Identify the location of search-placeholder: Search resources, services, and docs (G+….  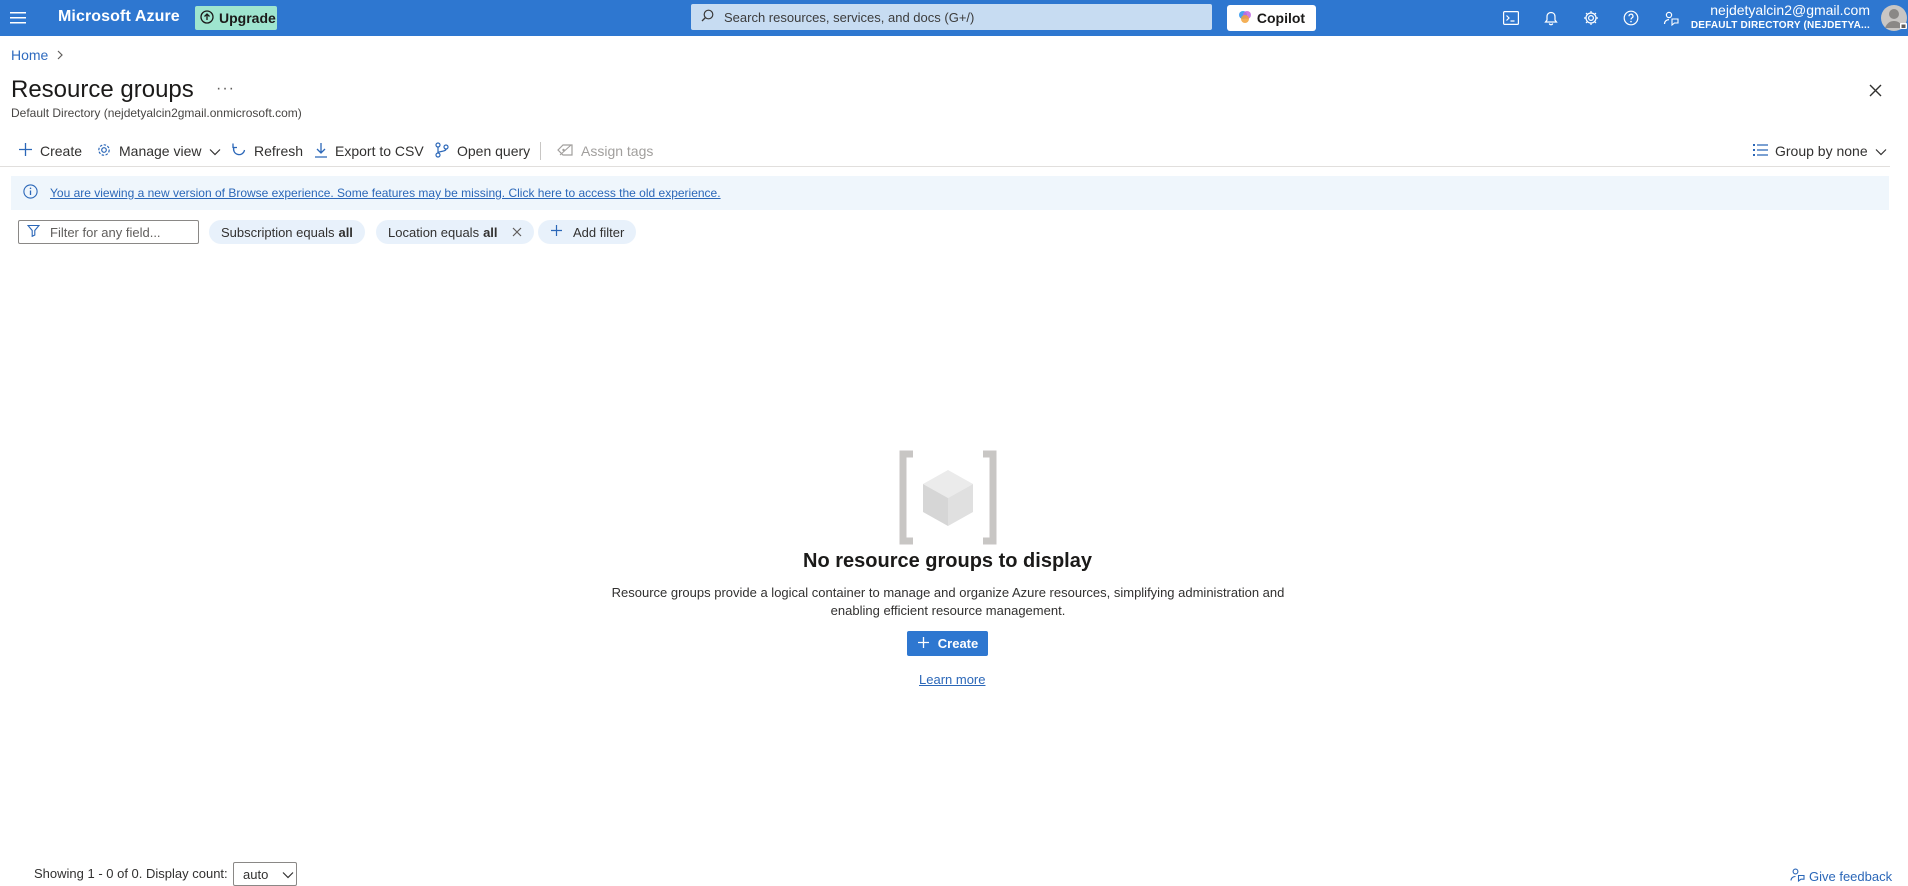
(849, 17).